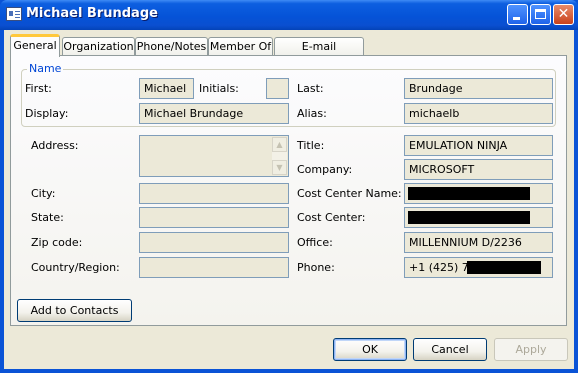 This screenshot has width=578, height=373. I want to click on cost-center-name-field, so click(478, 193).